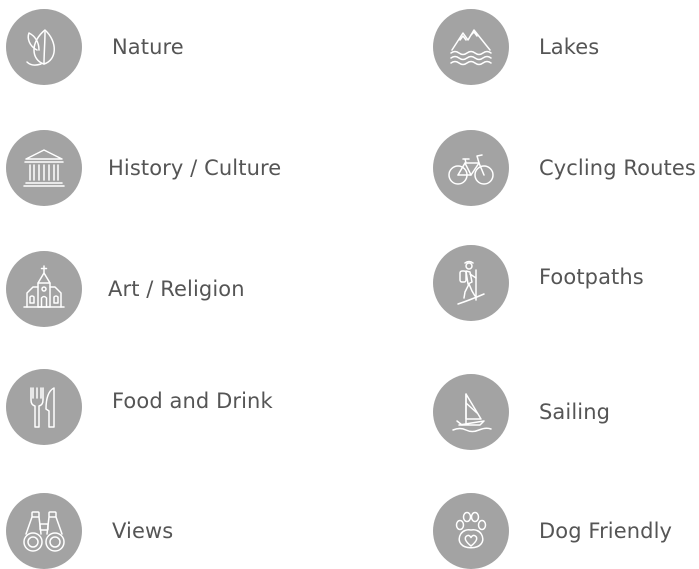 The height and width of the screenshot is (569, 699). I want to click on category-cycling-routes: Cycling Routes, so click(564, 168).